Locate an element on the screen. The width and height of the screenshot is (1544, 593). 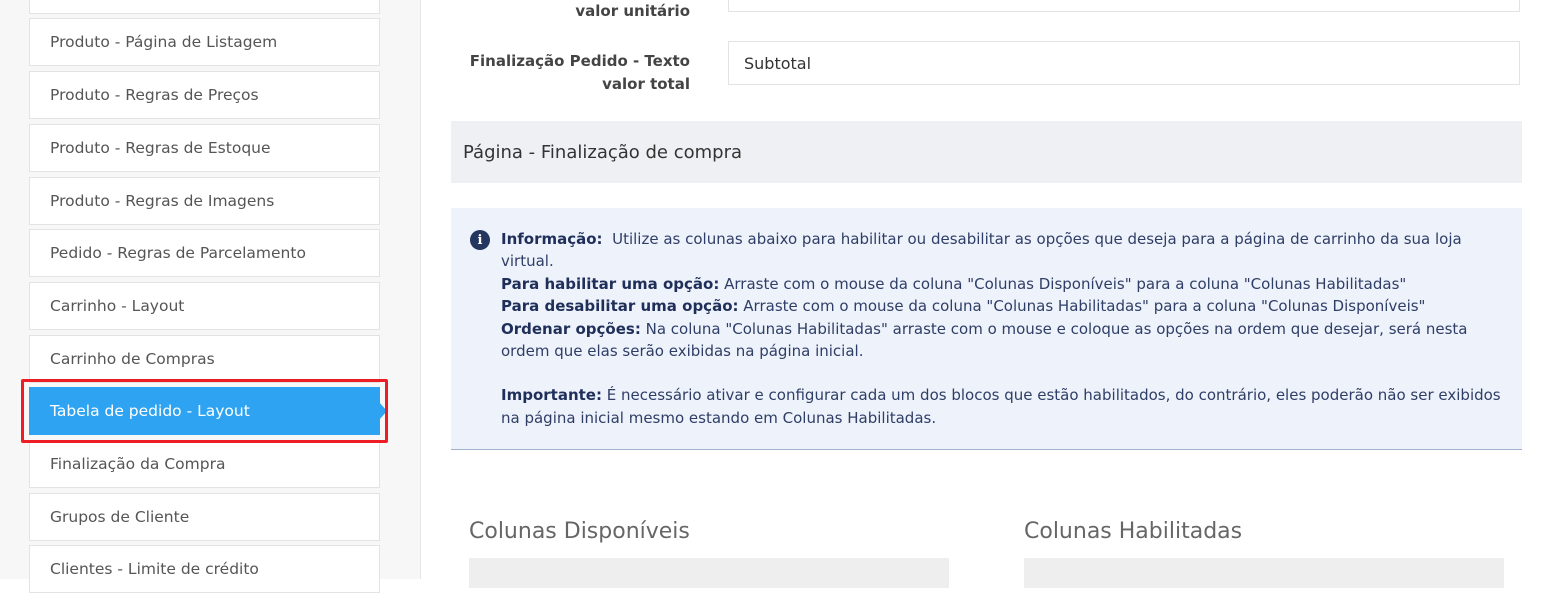
available-columns-list is located at coordinates (709, 573).